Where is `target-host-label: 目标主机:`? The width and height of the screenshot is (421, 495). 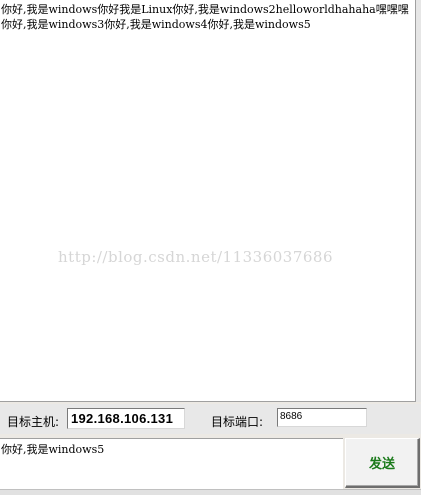 target-host-label: 目标主机: is located at coordinates (33, 422).